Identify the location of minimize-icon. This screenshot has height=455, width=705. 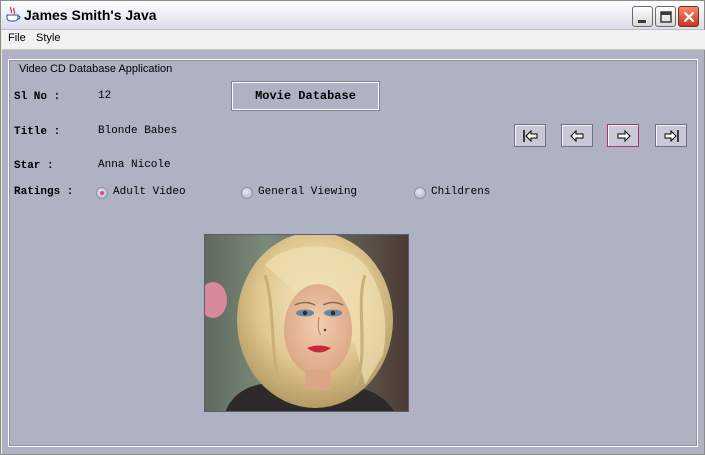
(642, 21).